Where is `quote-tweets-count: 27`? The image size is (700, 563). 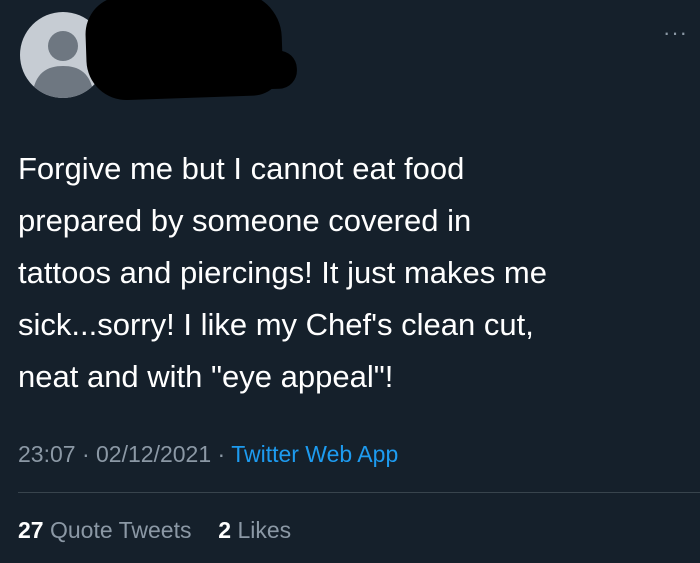
quote-tweets-count: 27 is located at coordinates (31, 530).